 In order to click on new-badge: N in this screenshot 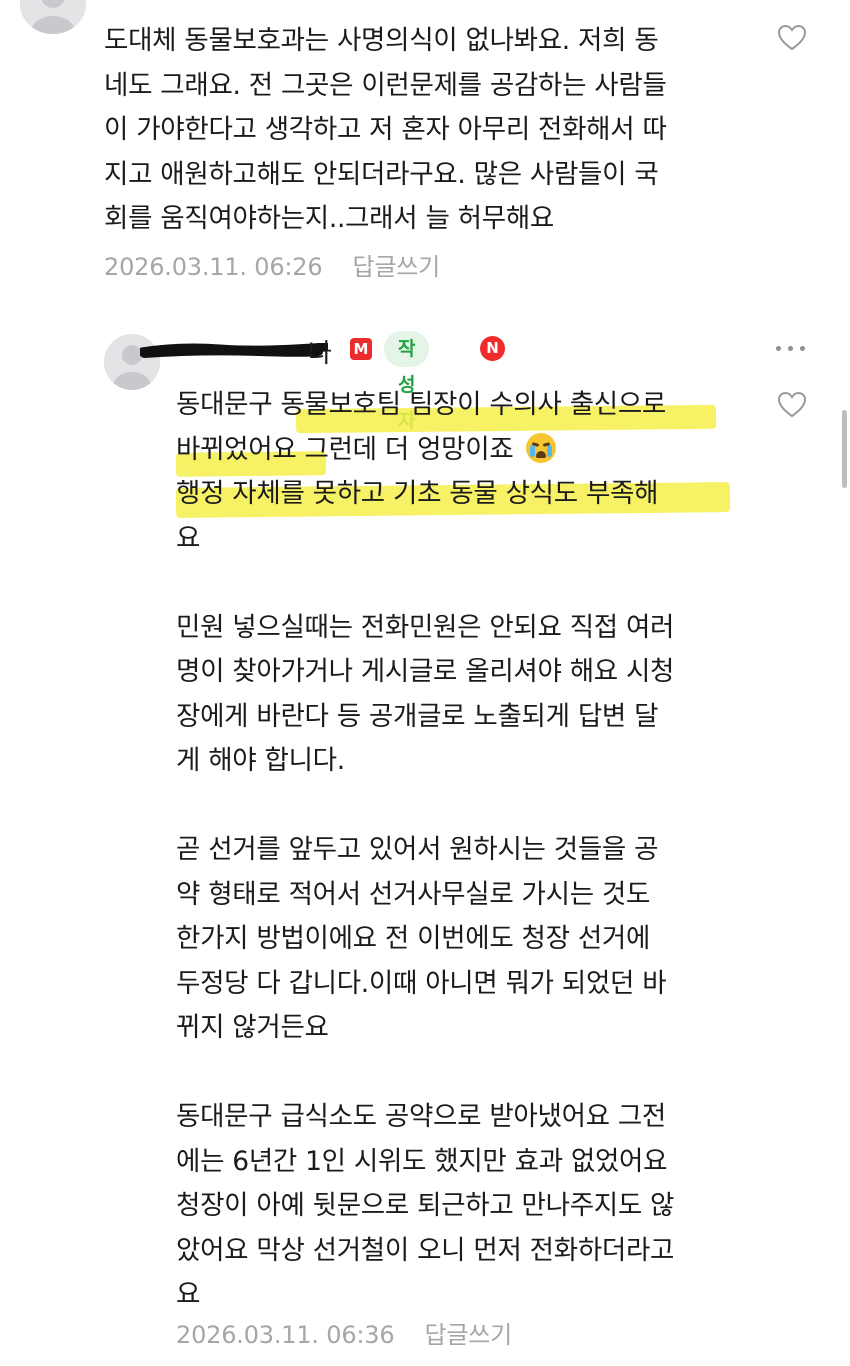, I will do `click(492, 348)`.